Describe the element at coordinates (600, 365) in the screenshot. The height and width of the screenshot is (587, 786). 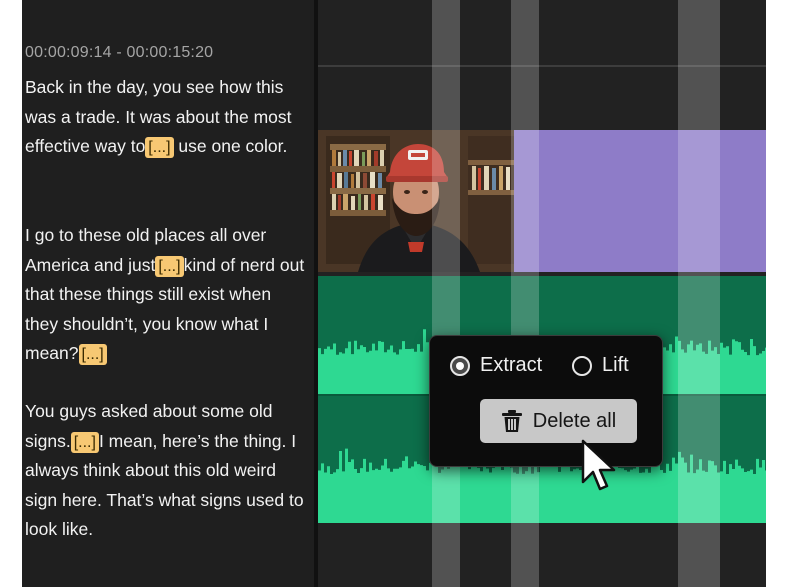
I see `lift-option: Lift` at that location.